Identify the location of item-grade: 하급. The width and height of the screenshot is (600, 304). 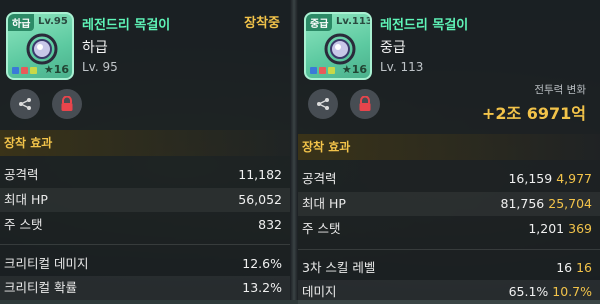
(95, 48).